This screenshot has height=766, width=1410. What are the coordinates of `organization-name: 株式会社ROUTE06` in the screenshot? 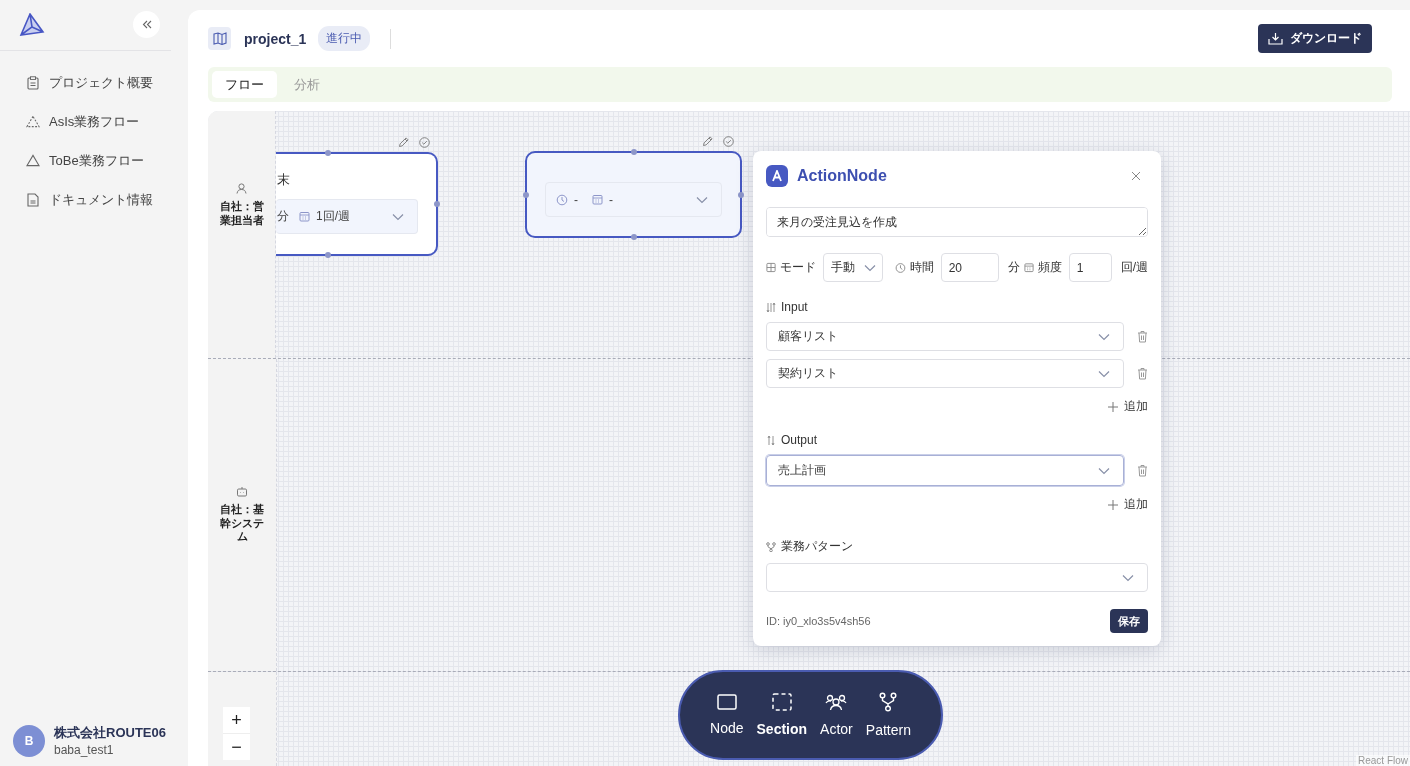 It's located at (110, 733).